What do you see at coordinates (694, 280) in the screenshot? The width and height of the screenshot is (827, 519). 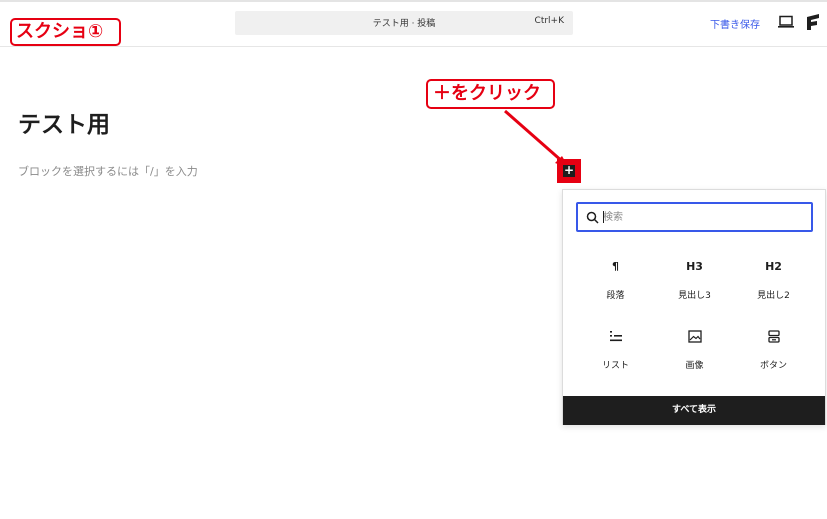 I see `block-heading-3: H3 見出し3` at bounding box center [694, 280].